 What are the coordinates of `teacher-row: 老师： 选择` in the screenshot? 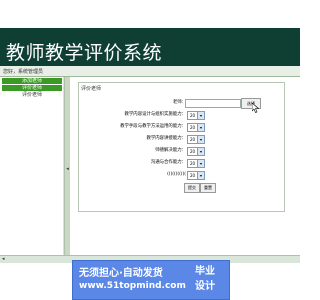 It's located at (181, 105).